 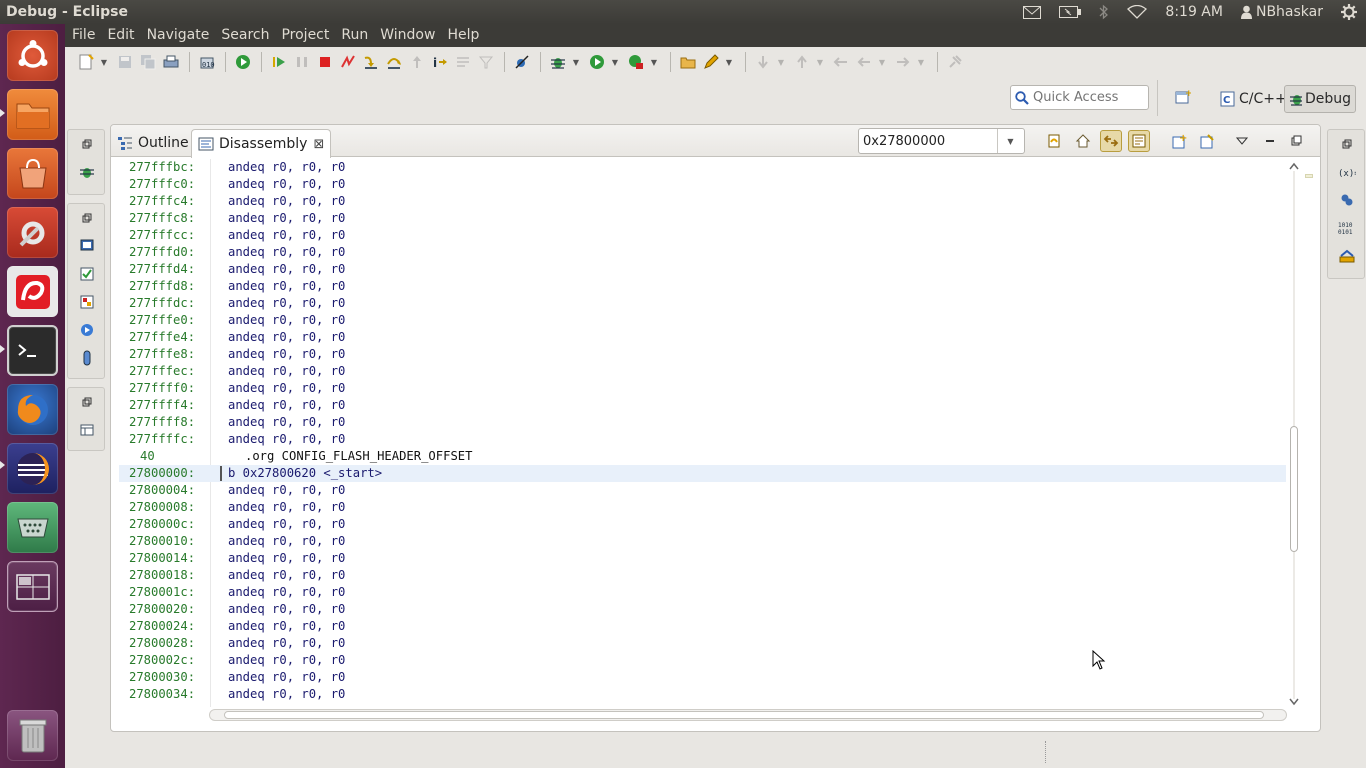 What do you see at coordinates (1349, 12) in the screenshot?
I see `session-gear-icon` at bounding box center [1349, 12].